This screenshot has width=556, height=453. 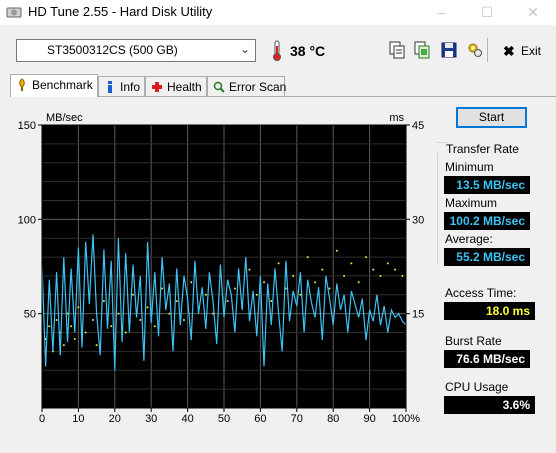 I want to click on cpu-usage-label: CPU Usage, so click(x=477, y=387).